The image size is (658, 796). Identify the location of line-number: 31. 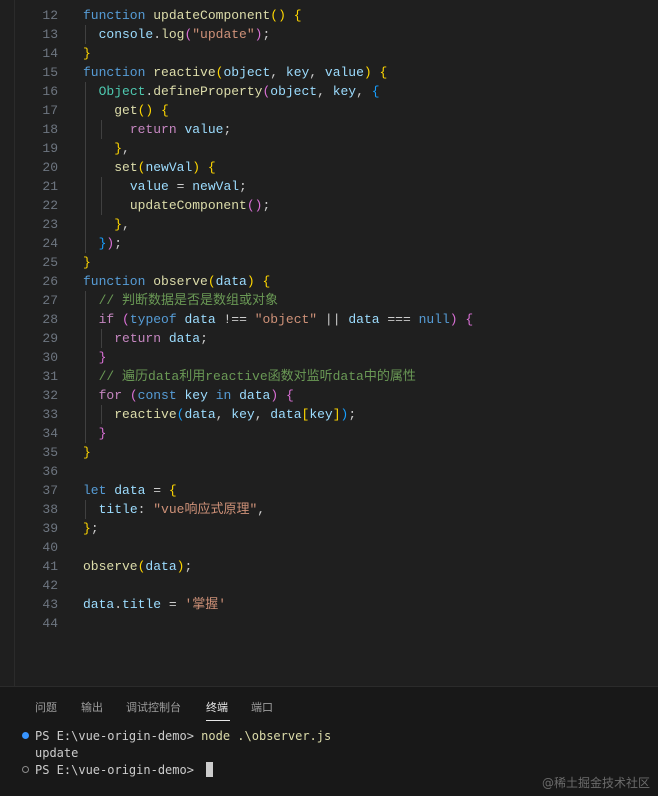
(50, 376).